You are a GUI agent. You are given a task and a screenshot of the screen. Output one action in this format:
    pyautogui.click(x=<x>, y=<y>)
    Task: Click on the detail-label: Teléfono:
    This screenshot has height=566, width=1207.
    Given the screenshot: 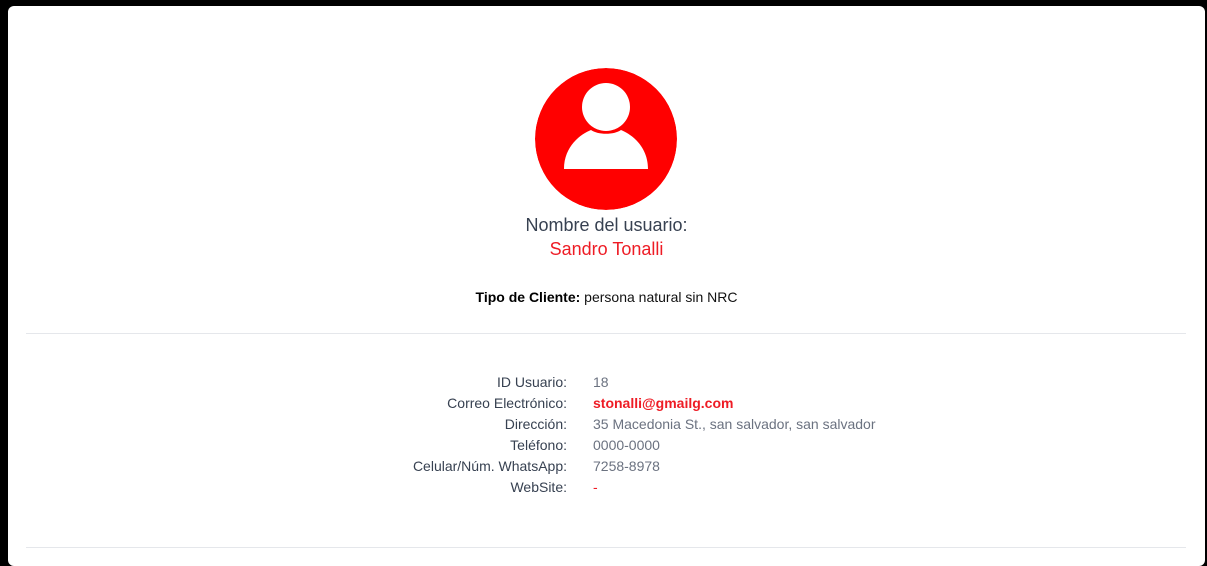 What is the action you would take?
    pyautogui.click(x=538, y=445)
    